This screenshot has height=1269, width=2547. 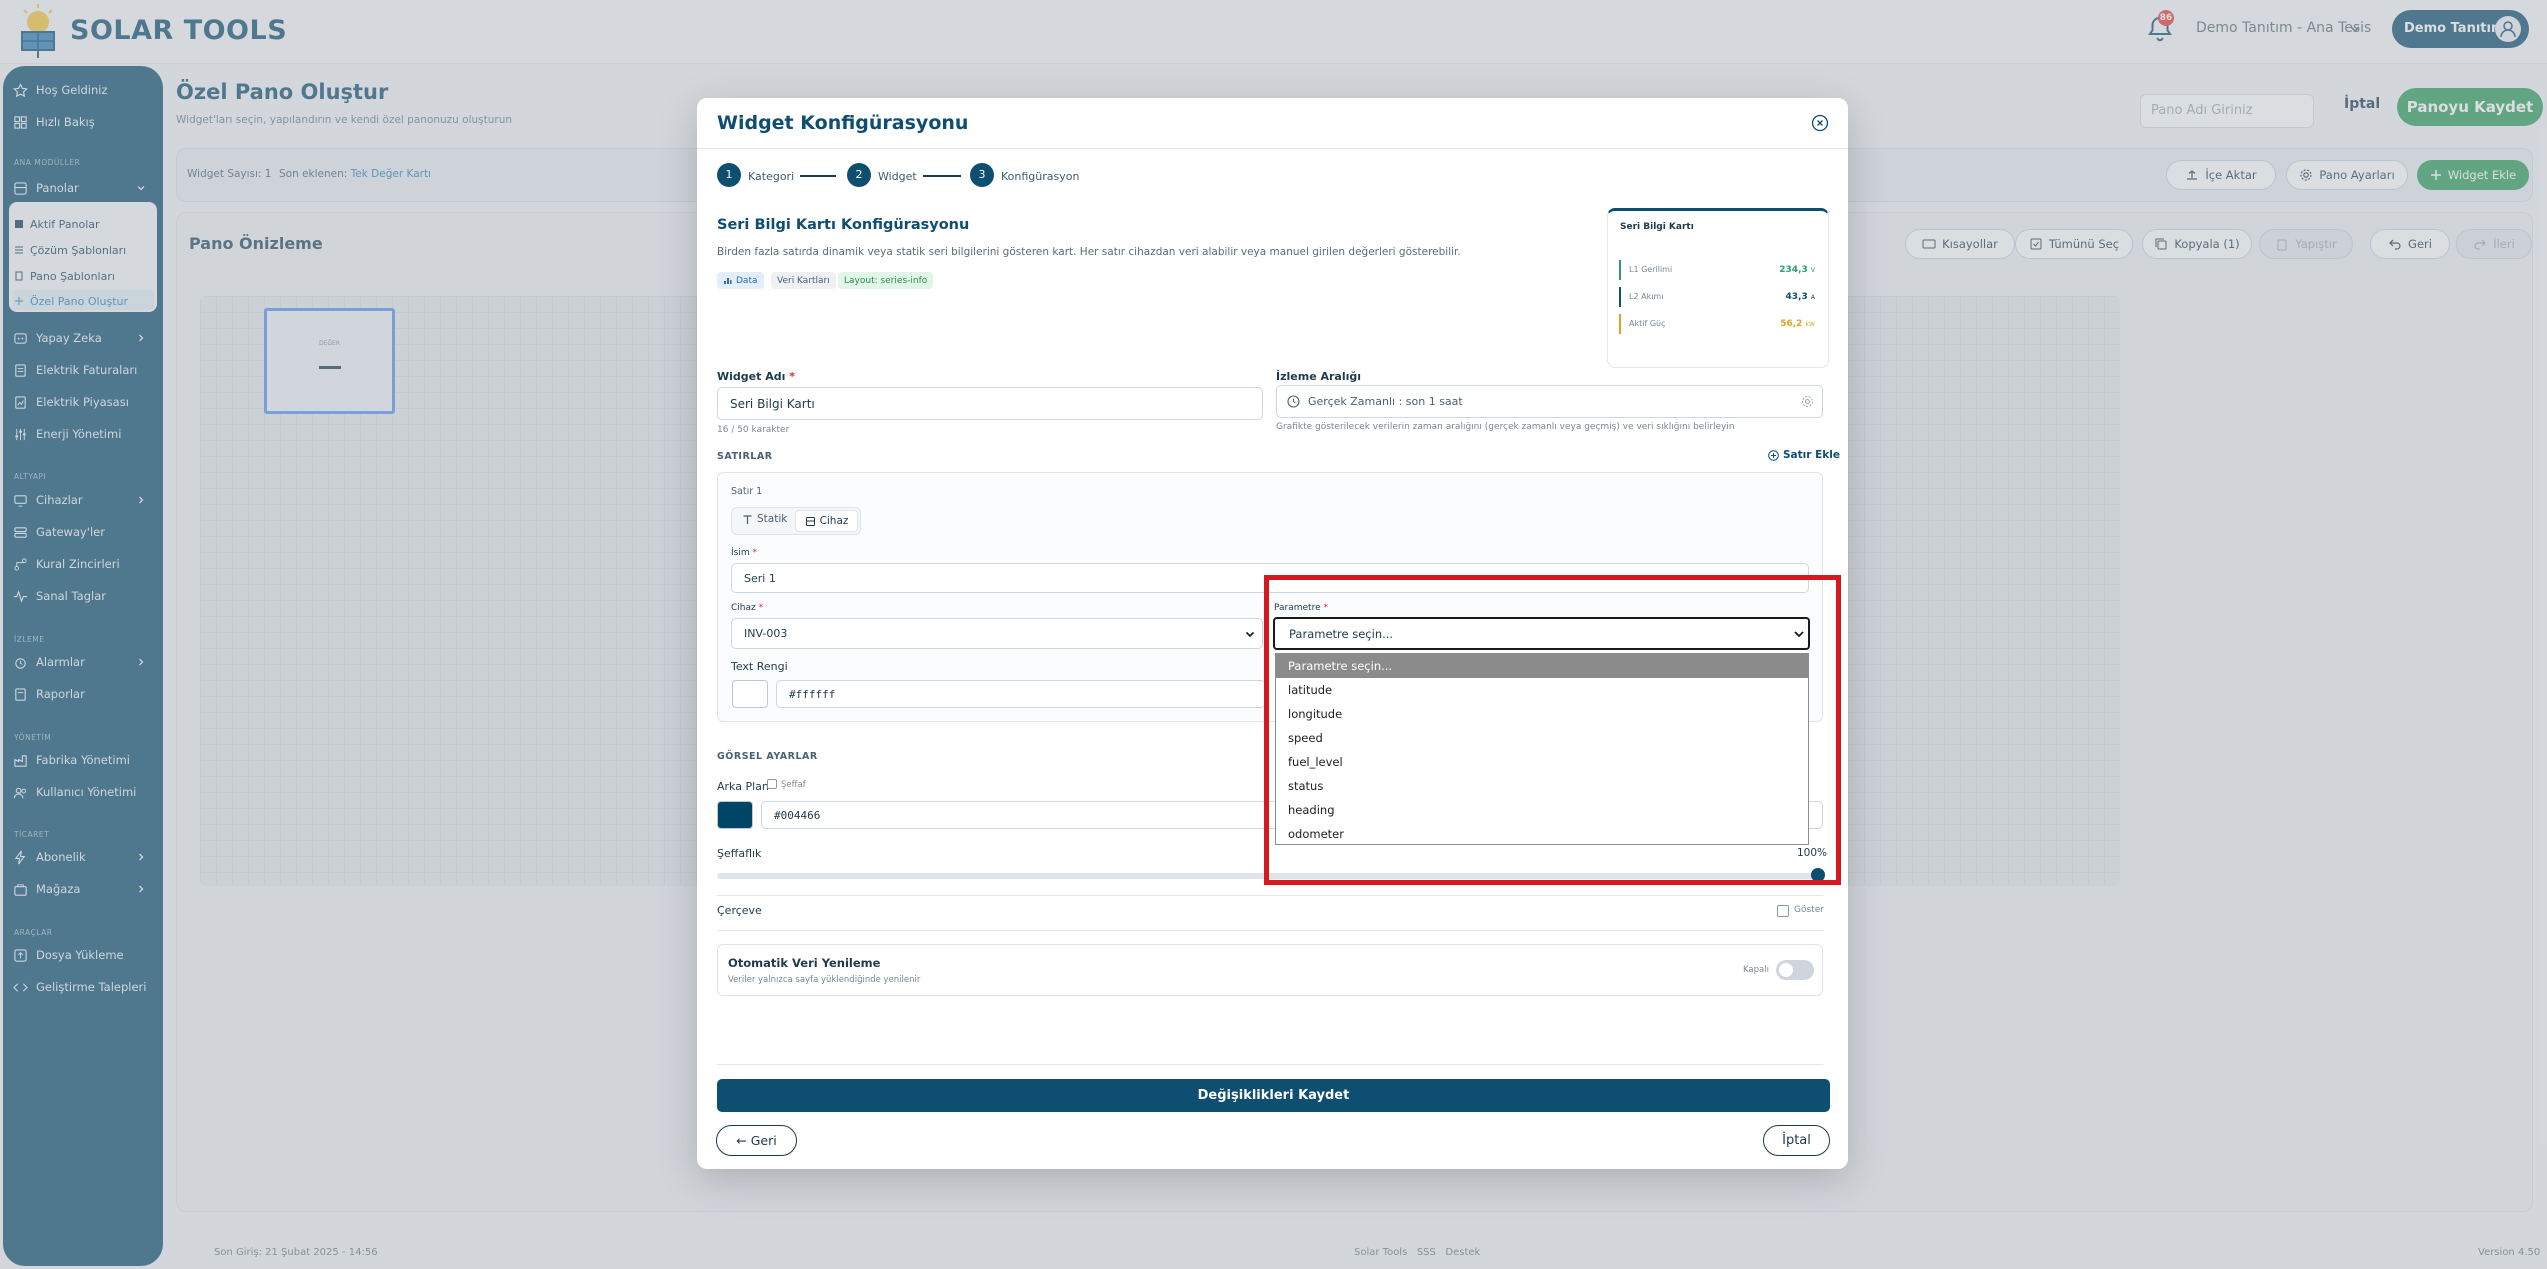 I want to click on add-row-label: Satır Ekle, so click(x=1811, y=455).